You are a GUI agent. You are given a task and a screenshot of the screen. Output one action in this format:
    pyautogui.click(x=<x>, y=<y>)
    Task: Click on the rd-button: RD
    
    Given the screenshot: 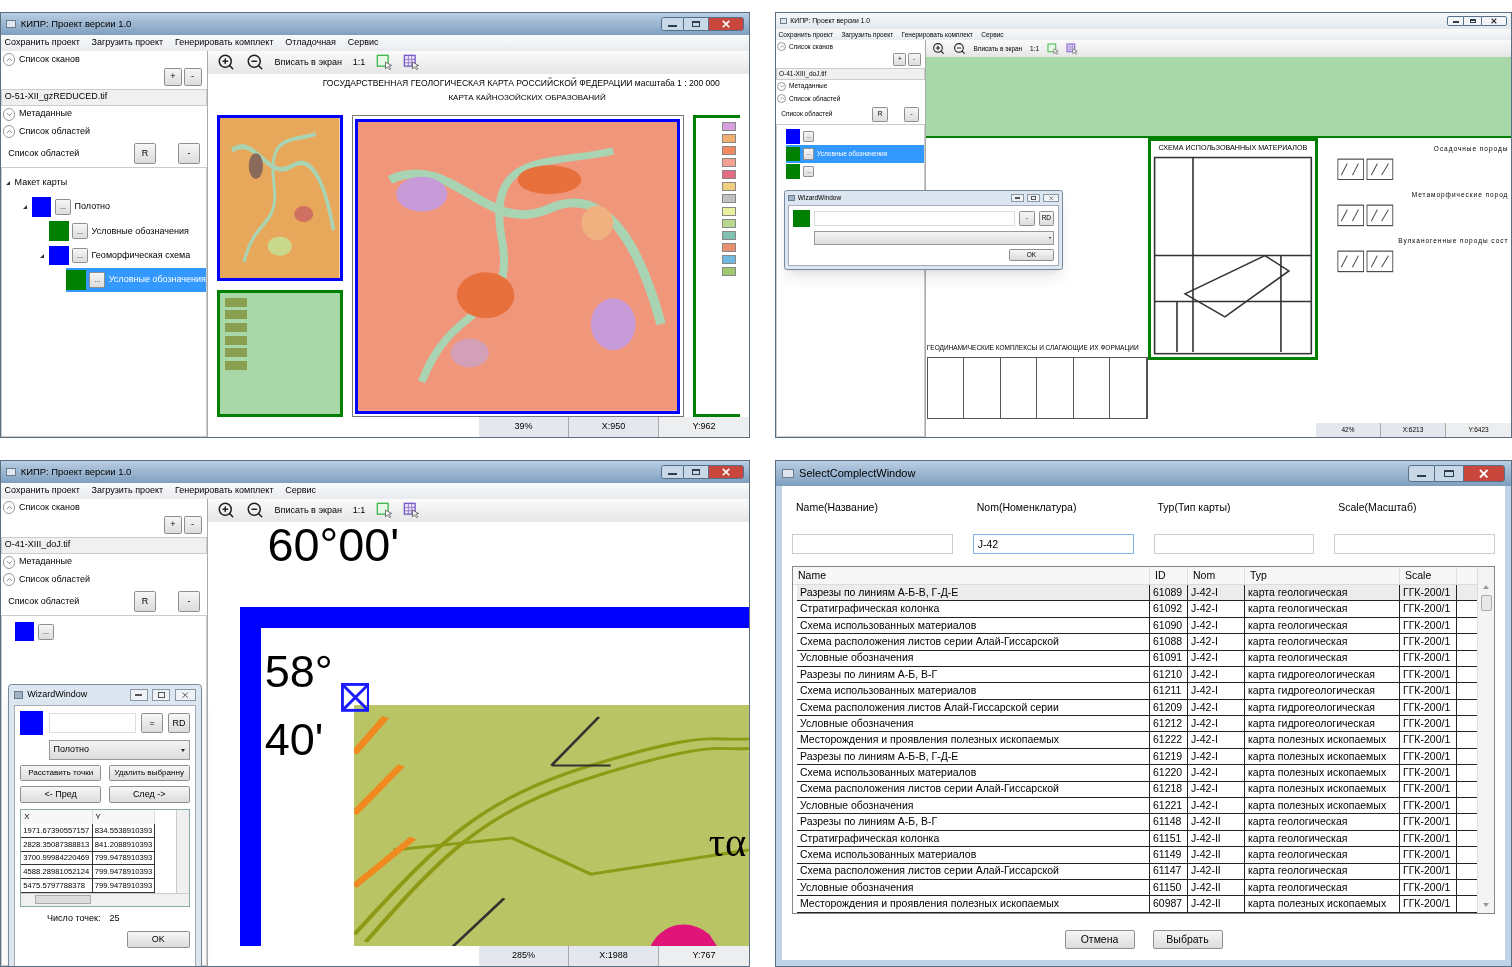 What is the action you would take?
    pyautogui.click(x=179, y=723)
    